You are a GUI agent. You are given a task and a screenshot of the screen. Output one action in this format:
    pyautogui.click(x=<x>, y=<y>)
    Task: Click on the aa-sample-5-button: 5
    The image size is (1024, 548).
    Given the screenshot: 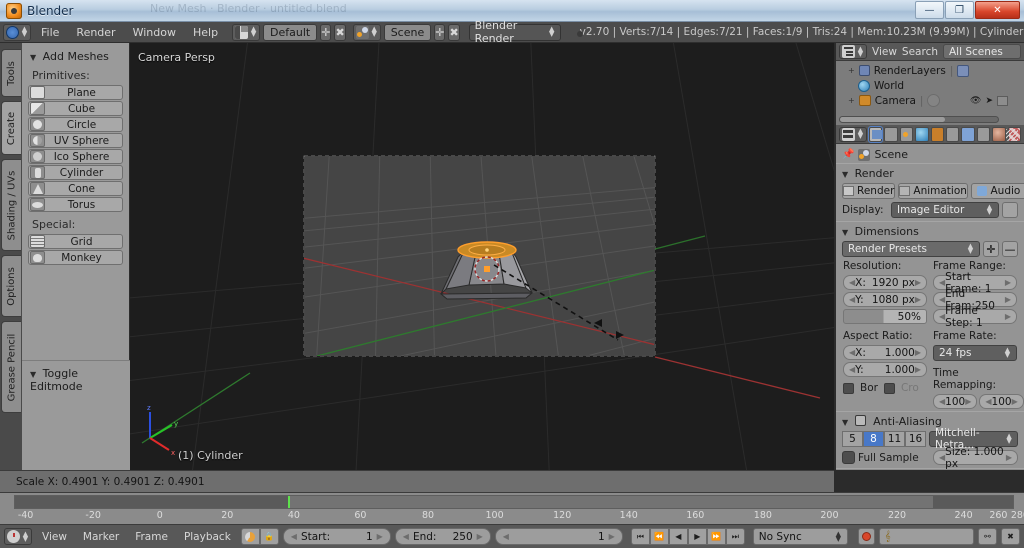 What is the action you would take?
    pyautogui.click(x=852, y=439)
    